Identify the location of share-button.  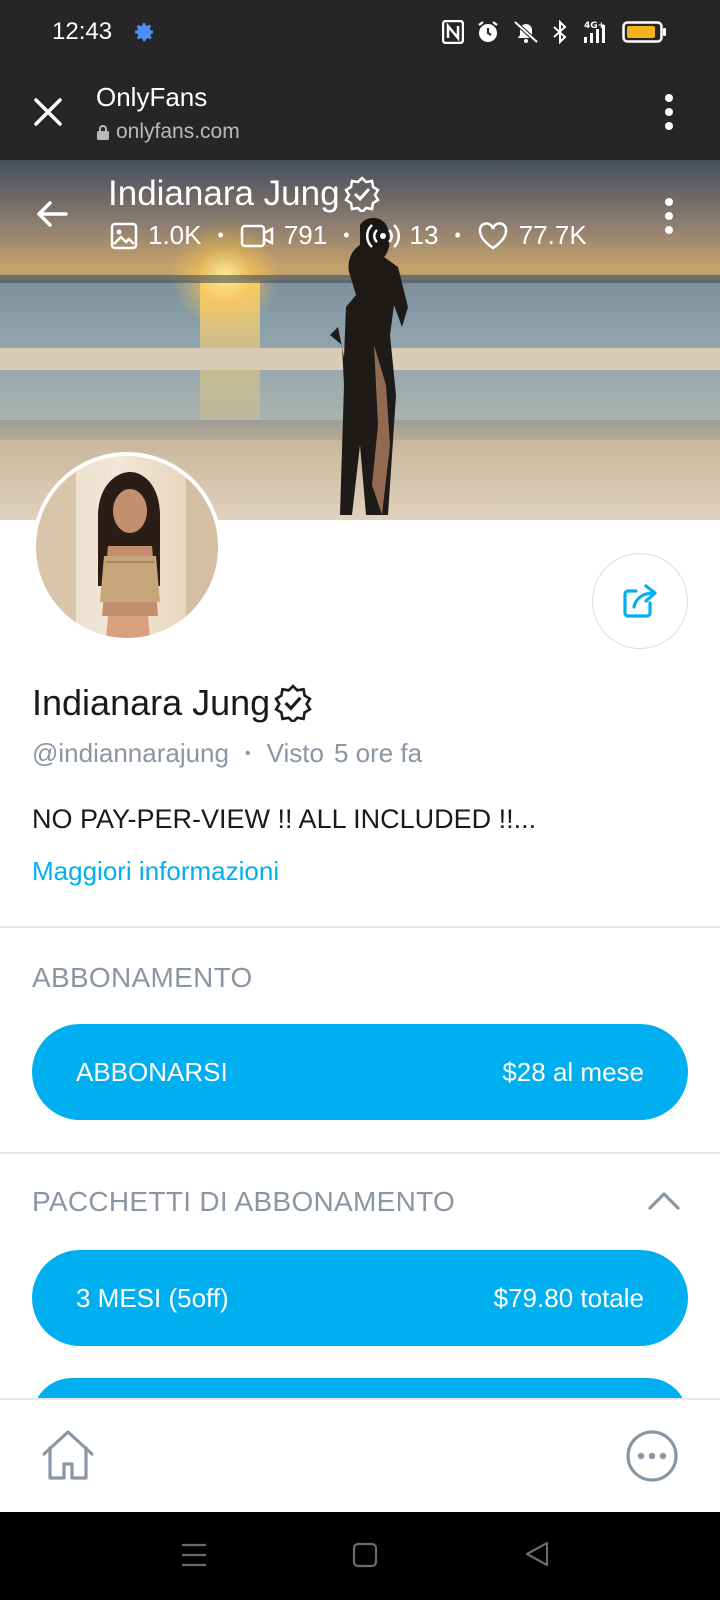
(640, 601).